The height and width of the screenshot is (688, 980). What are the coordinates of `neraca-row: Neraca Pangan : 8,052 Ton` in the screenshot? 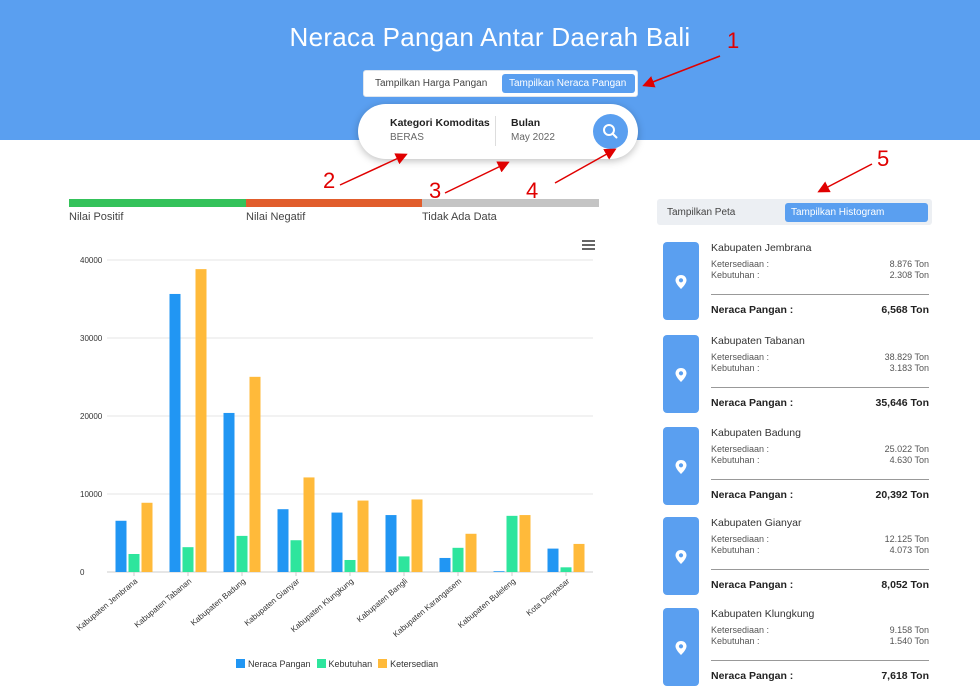 It's located at (820, 585).